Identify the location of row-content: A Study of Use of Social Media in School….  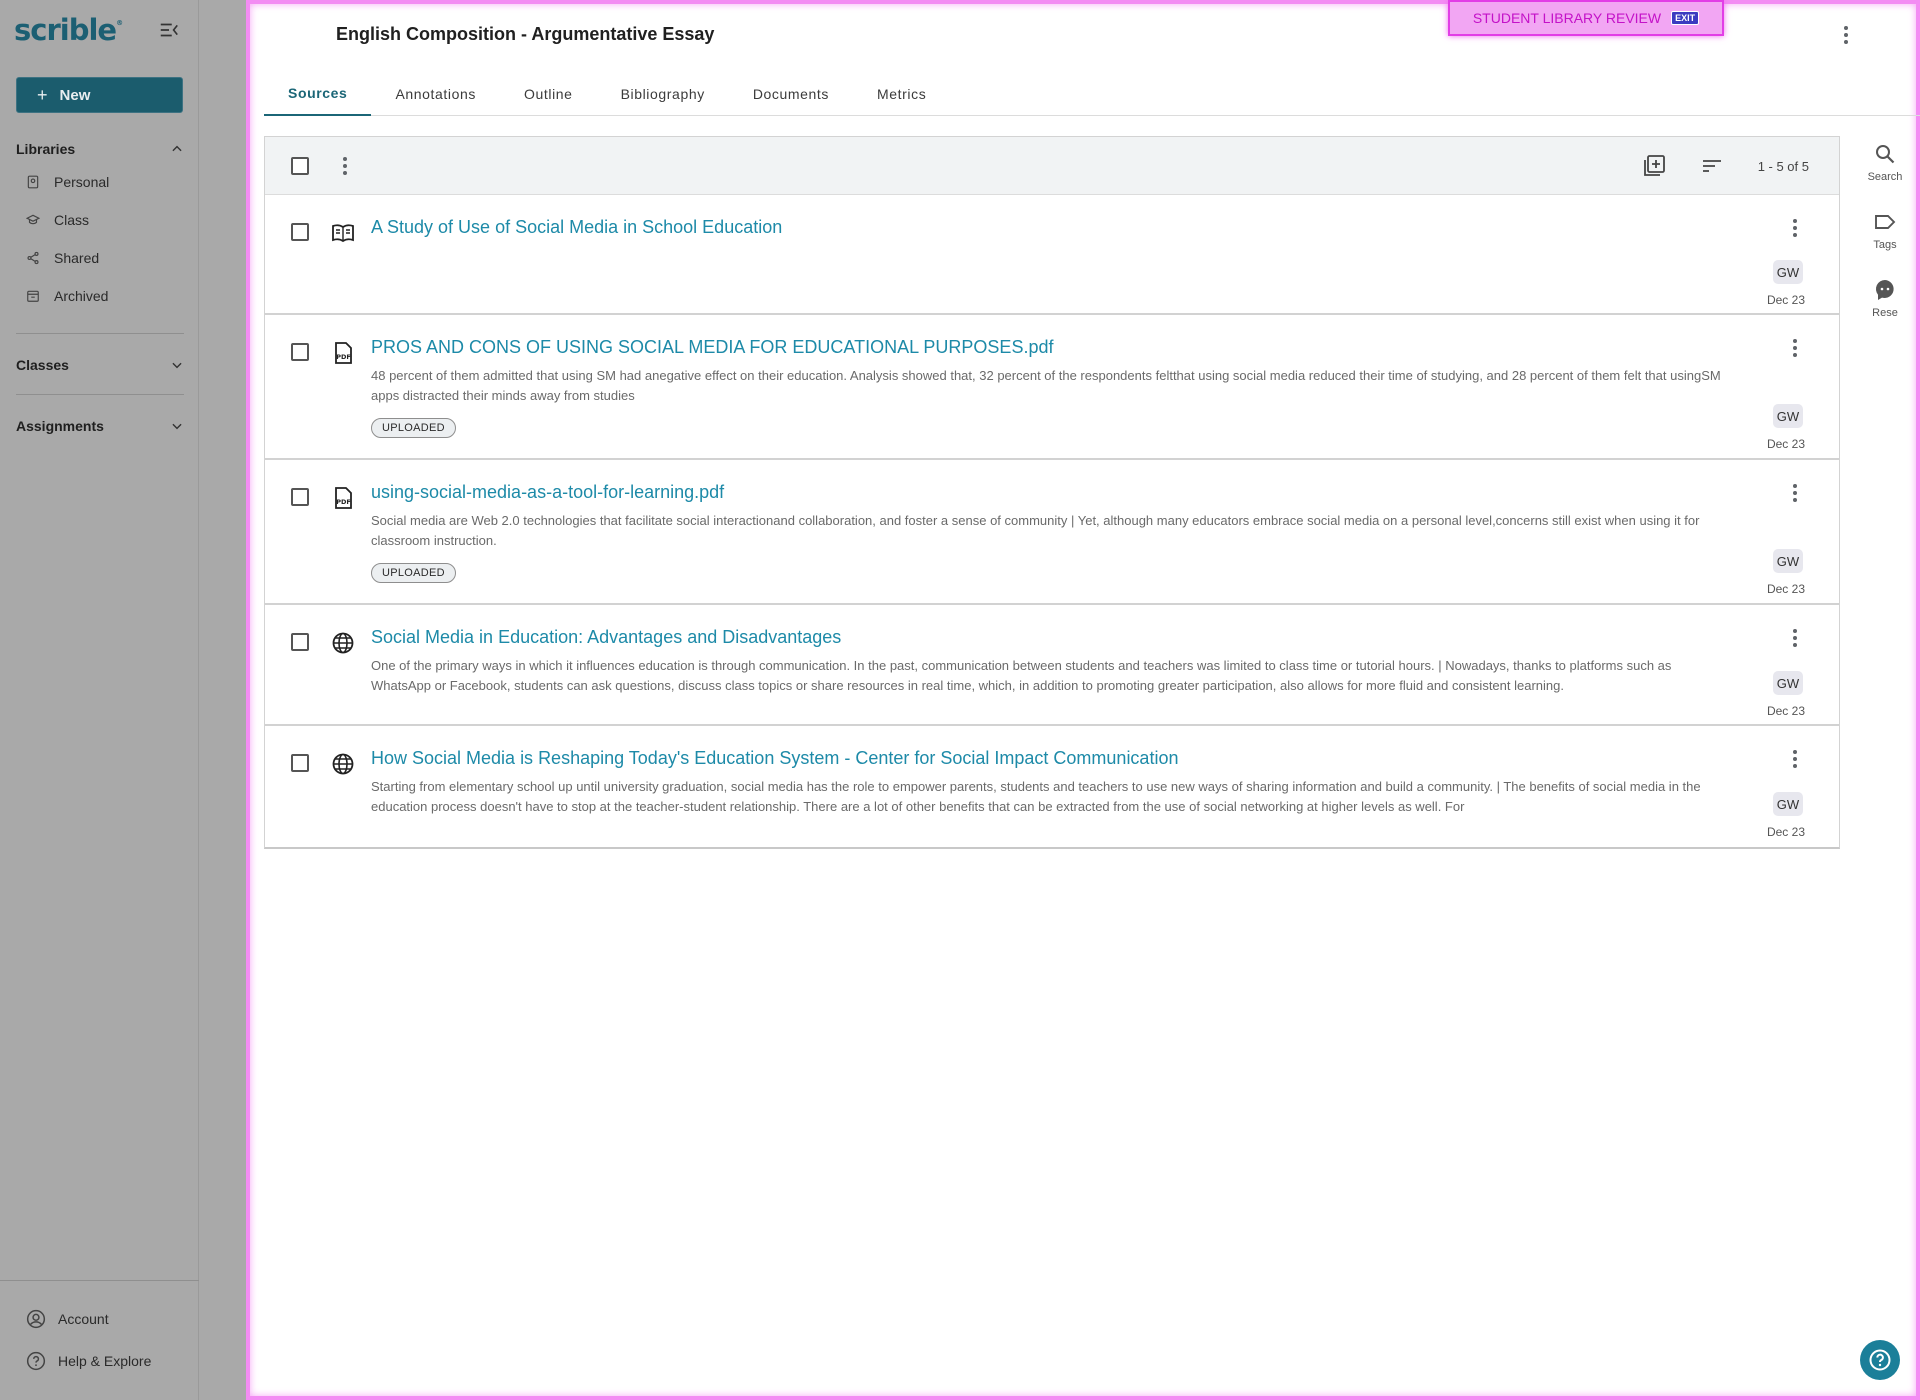
(1047, 227).